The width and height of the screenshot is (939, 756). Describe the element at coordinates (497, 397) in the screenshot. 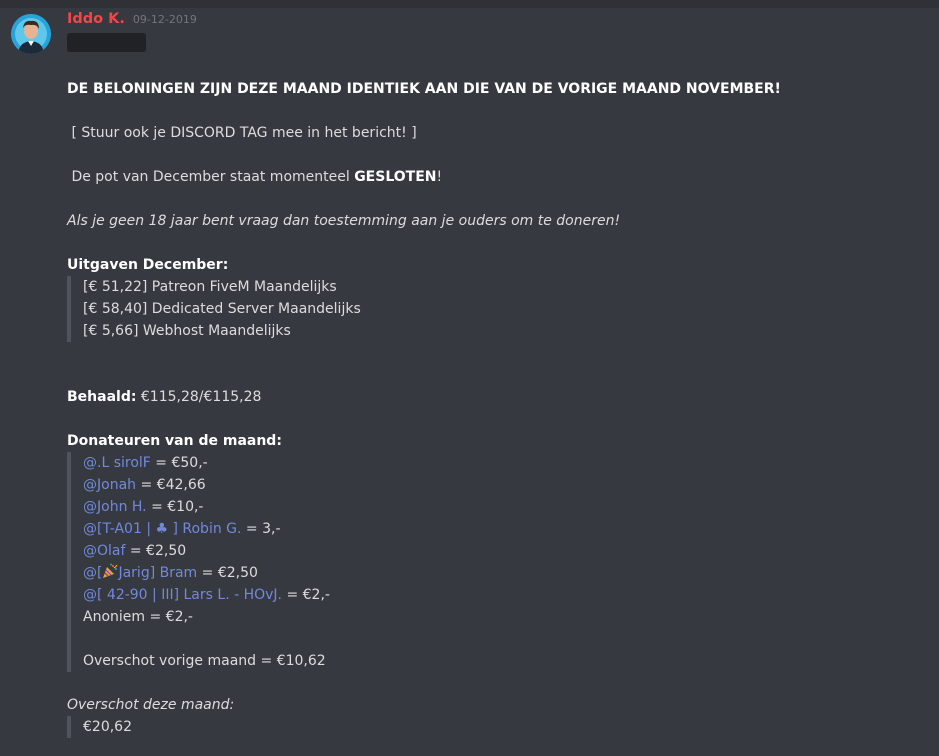

I see `achieved-line: Behaald: €115,28/€115,28` at that location.